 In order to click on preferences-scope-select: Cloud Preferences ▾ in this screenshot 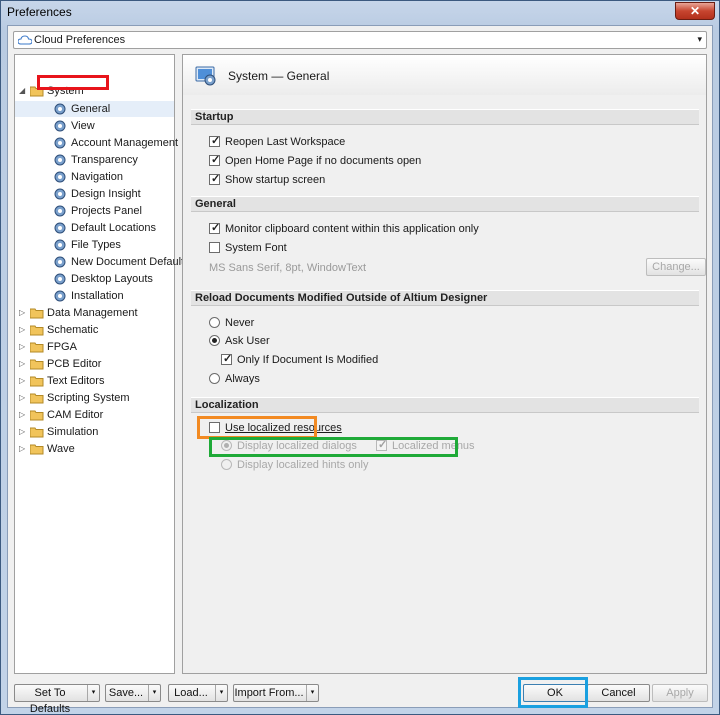, I will do `click(360, 40)`.